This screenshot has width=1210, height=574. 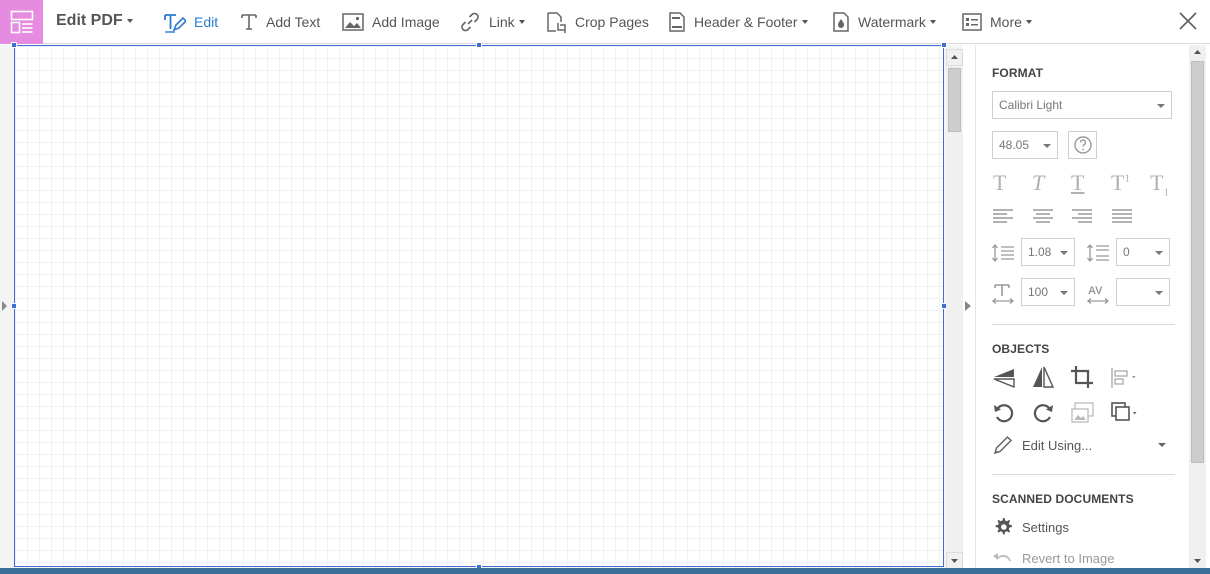 What do you see at coordinates (470, 22) in the screenshot?
I see `link-icon` at bounding box center [470, 22].